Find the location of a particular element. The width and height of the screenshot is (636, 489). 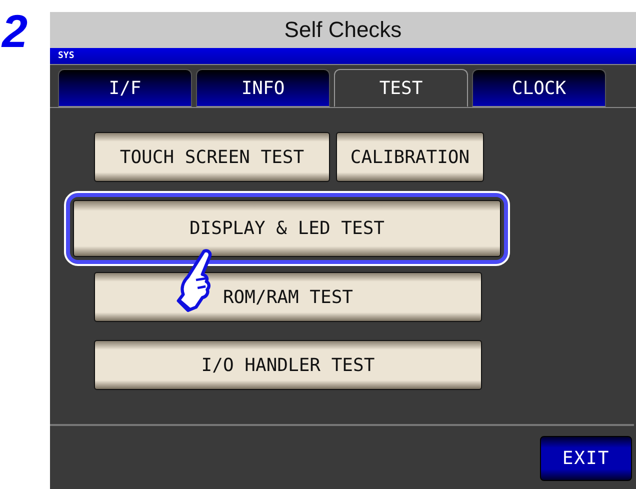

test-button: CALIBRATION is located at coordinates (410, 157).